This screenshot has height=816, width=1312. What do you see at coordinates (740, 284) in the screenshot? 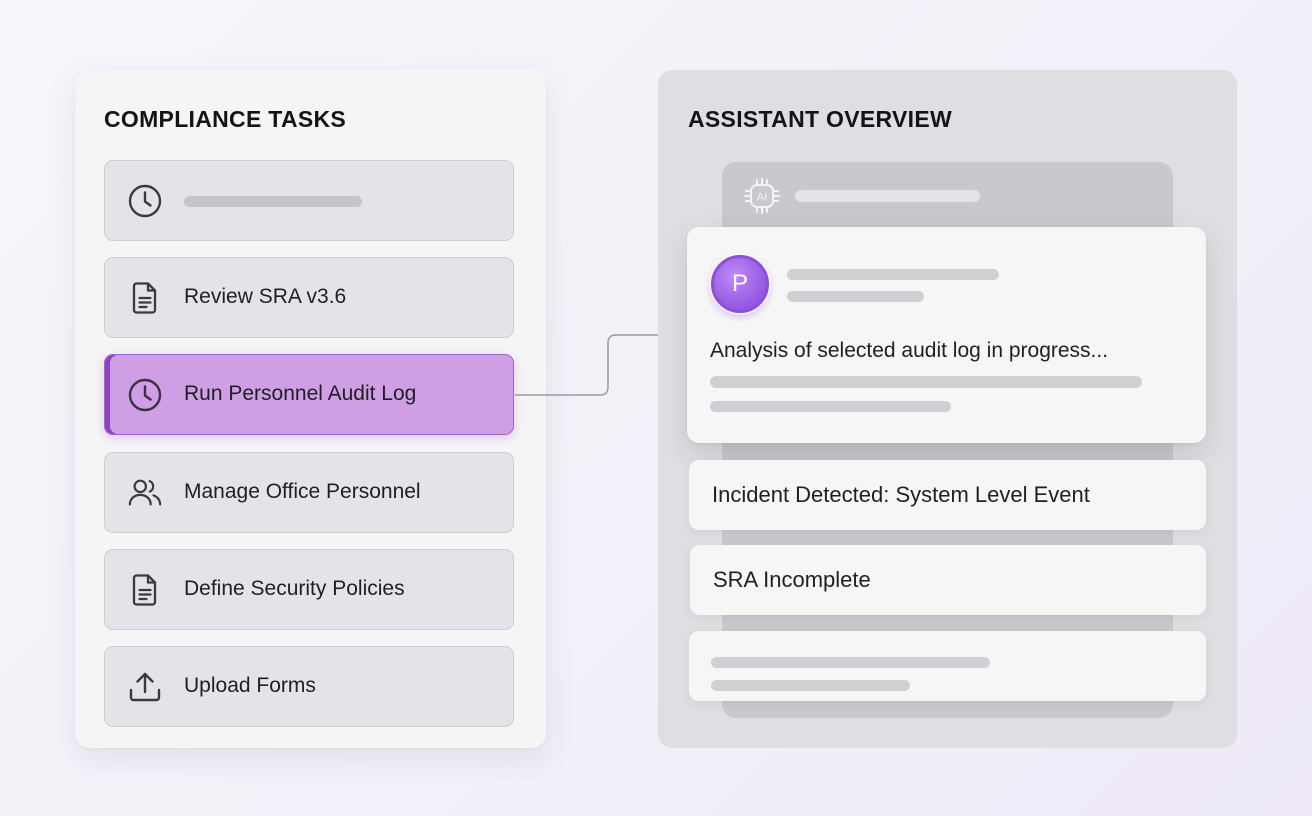
I see `avatar: P` at bounding box center [740, 284].